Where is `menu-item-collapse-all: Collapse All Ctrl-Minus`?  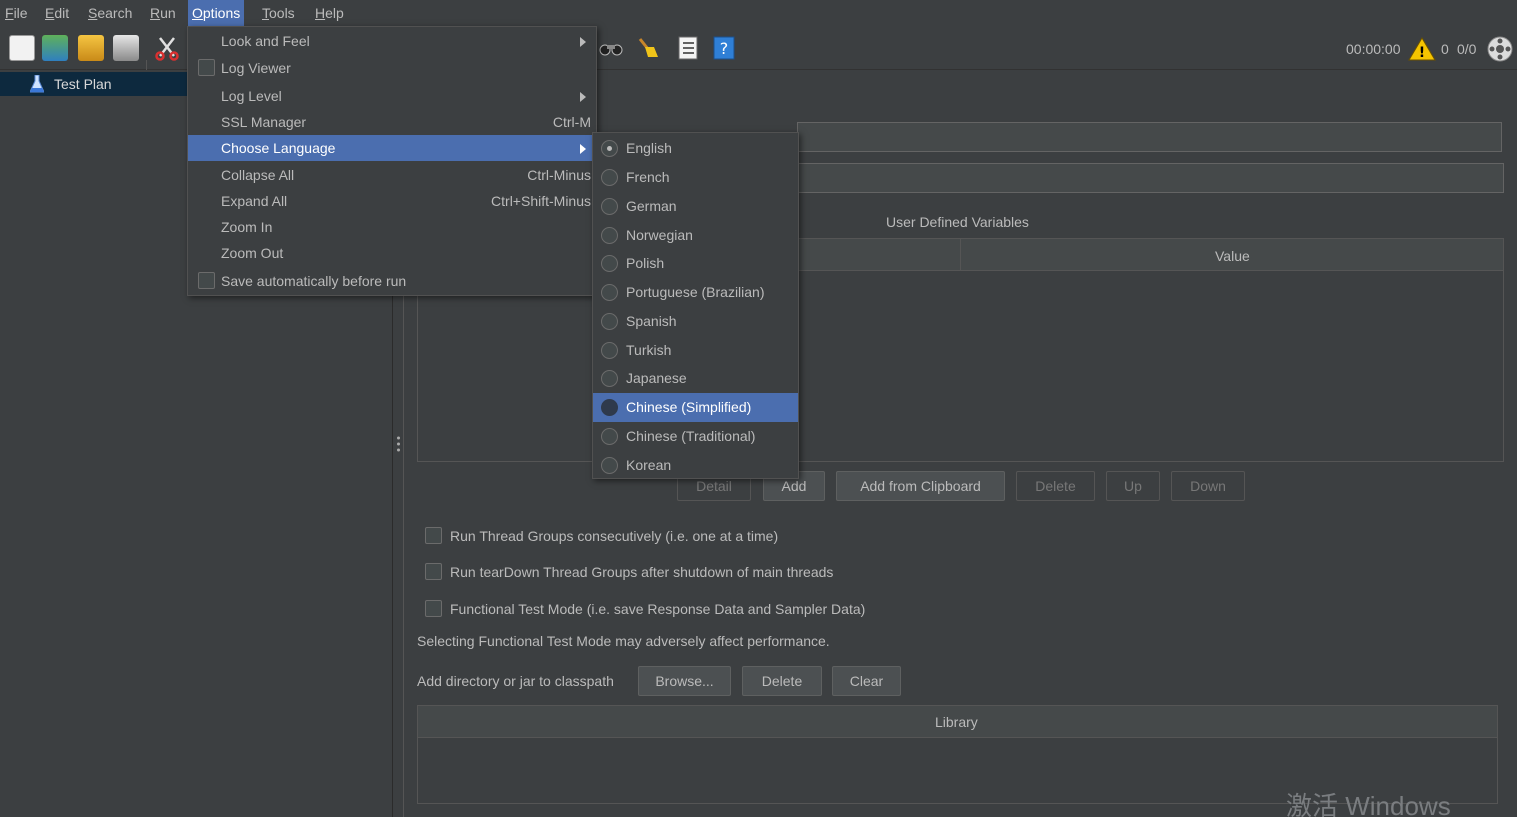
menu-item-collapse-all: Collapse All Ctrl-Minus is located at coordinates (392, 175).